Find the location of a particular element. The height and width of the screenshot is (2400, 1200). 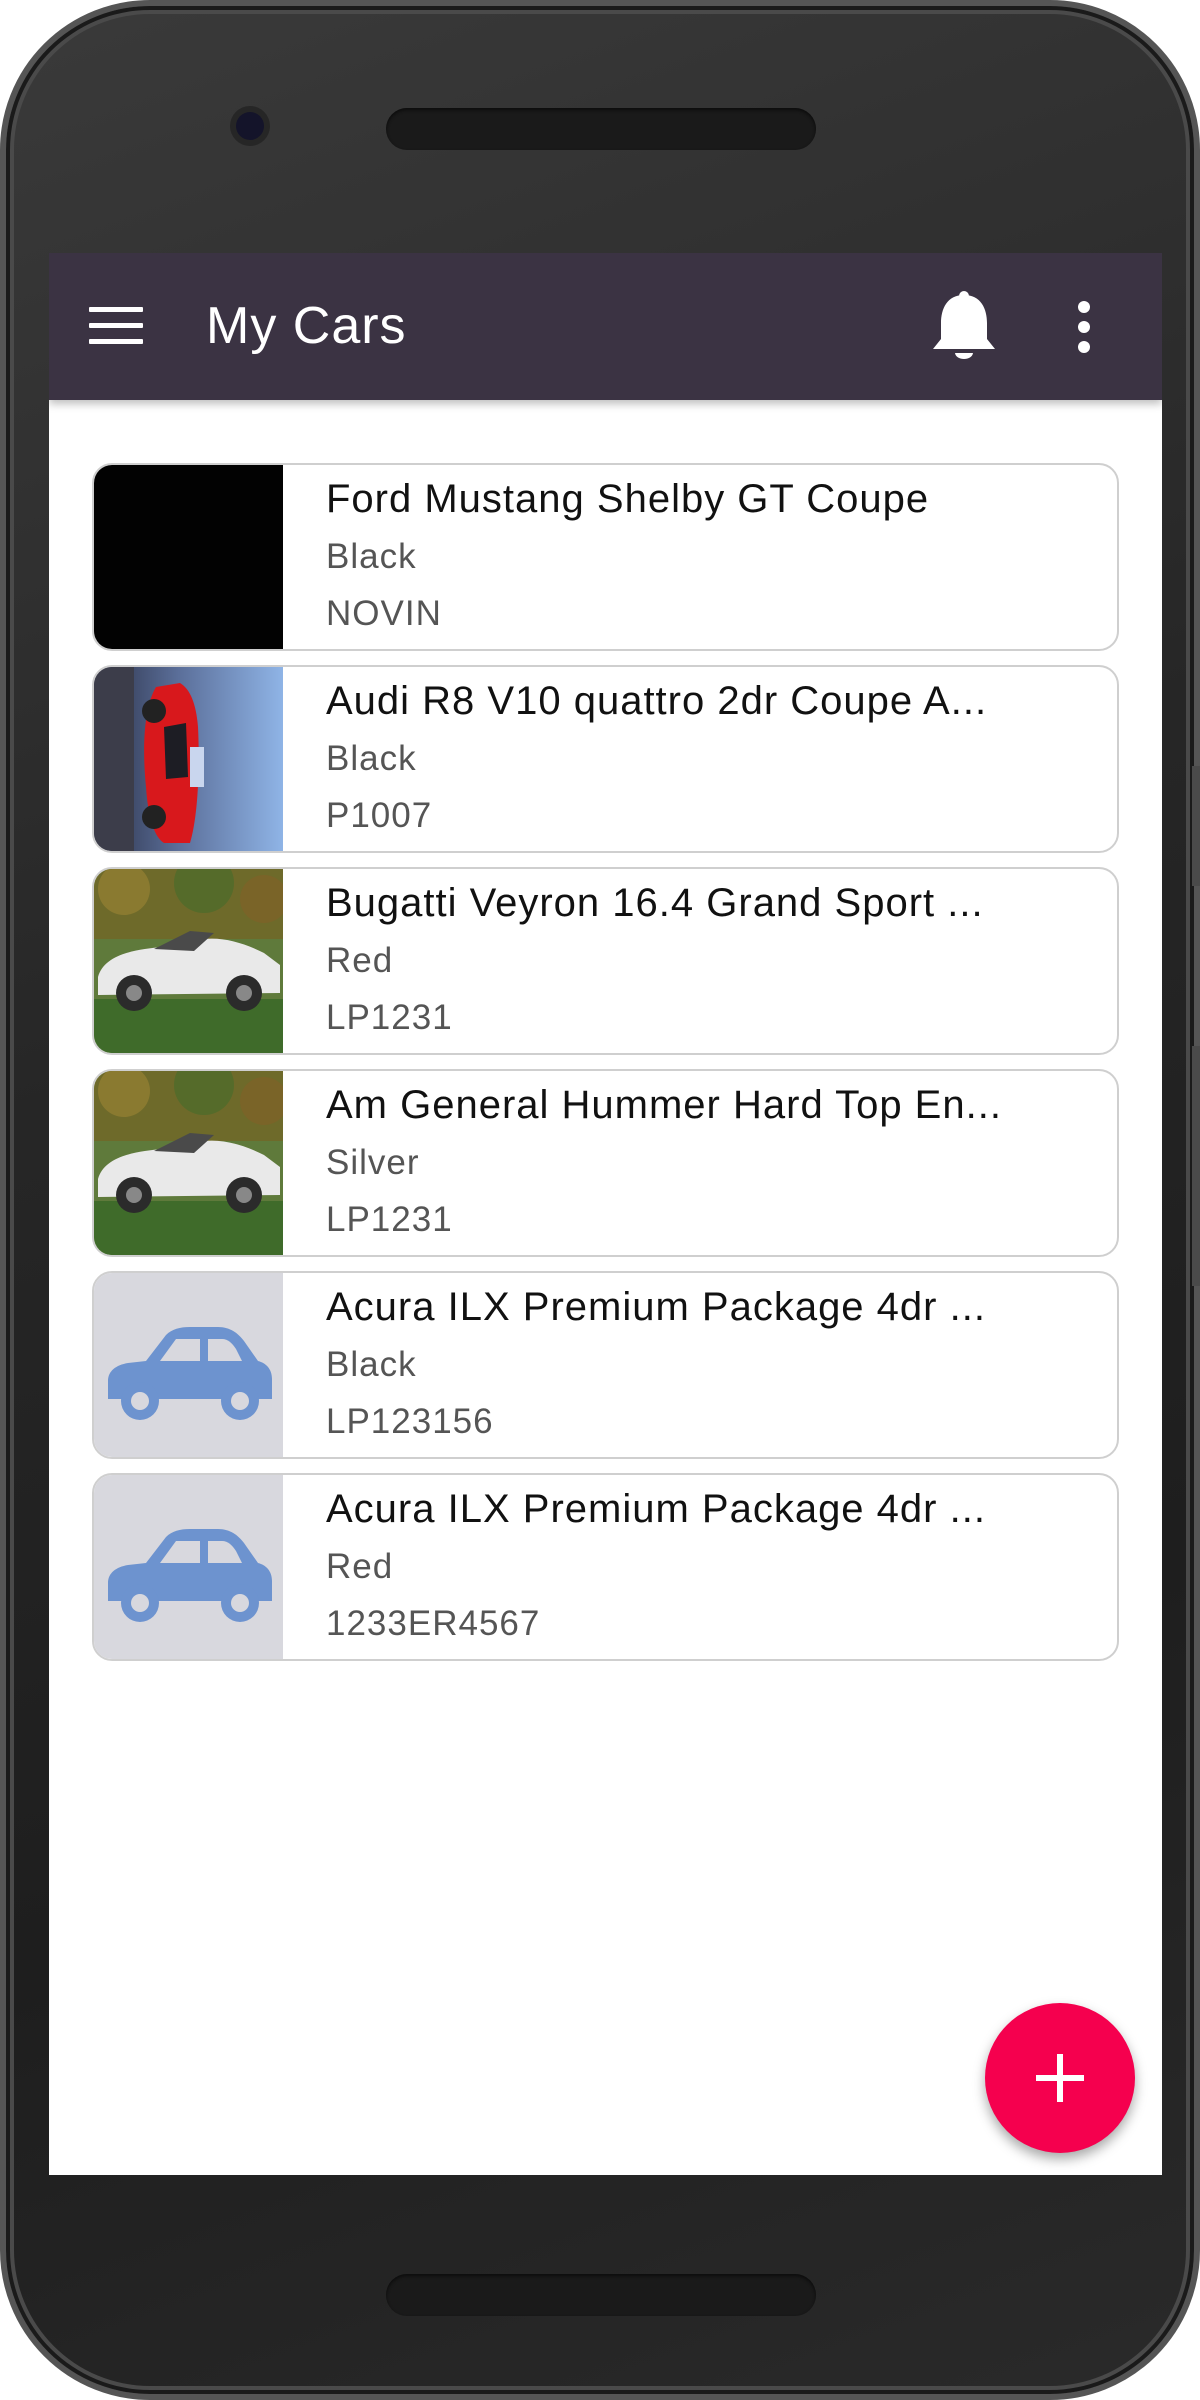

notifications-button is located at coordinates (964, 327).